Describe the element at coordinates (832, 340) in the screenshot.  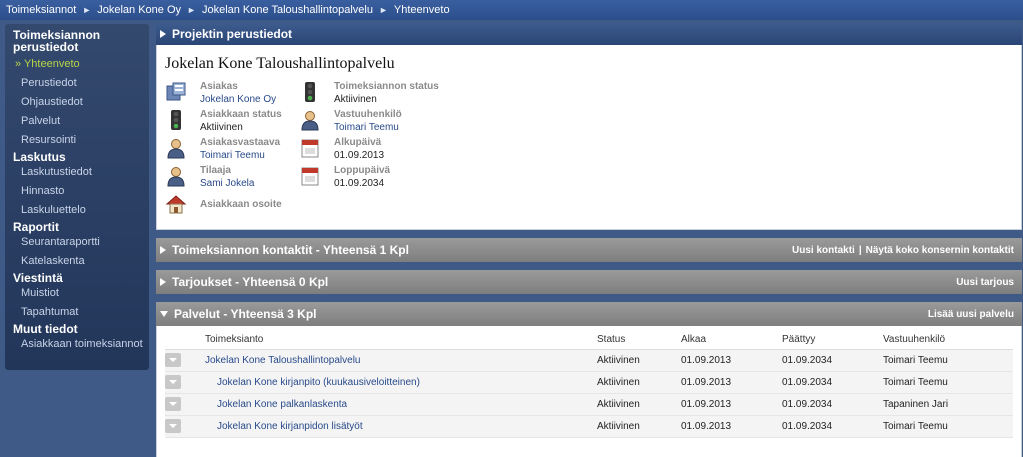
I see `column-header-paattyy: Päättyy` at that location.